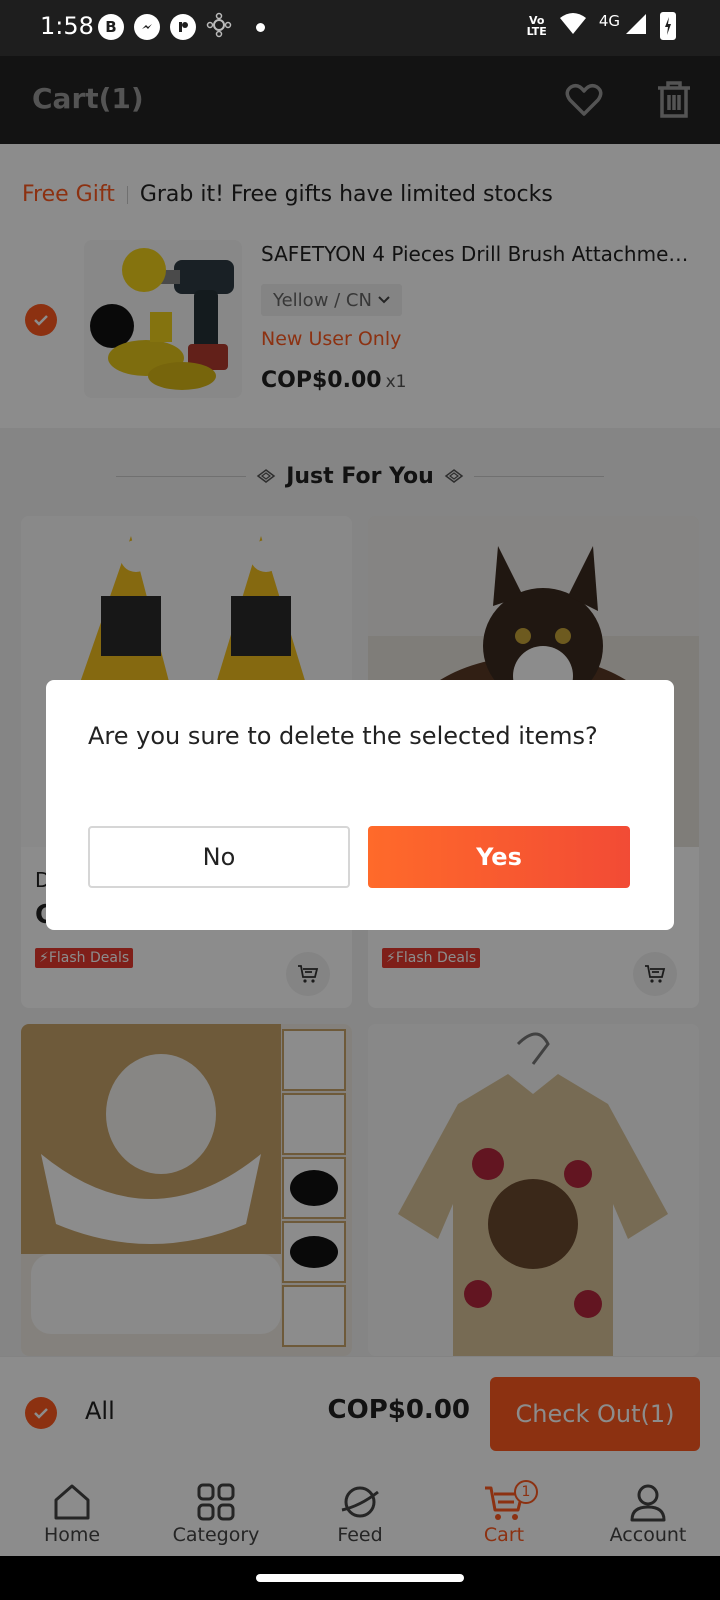 The image size is (720, 1600). I want to click on status-bar: 1:58 B Vo LTE 4G, so click(360, 28).